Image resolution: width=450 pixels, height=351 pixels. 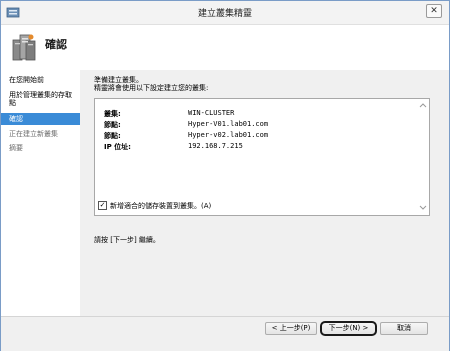 What do you see at coordinates (404, 328) in the screenshot?
I see `cancel-button: 取消` at bounding box center [404, 328].